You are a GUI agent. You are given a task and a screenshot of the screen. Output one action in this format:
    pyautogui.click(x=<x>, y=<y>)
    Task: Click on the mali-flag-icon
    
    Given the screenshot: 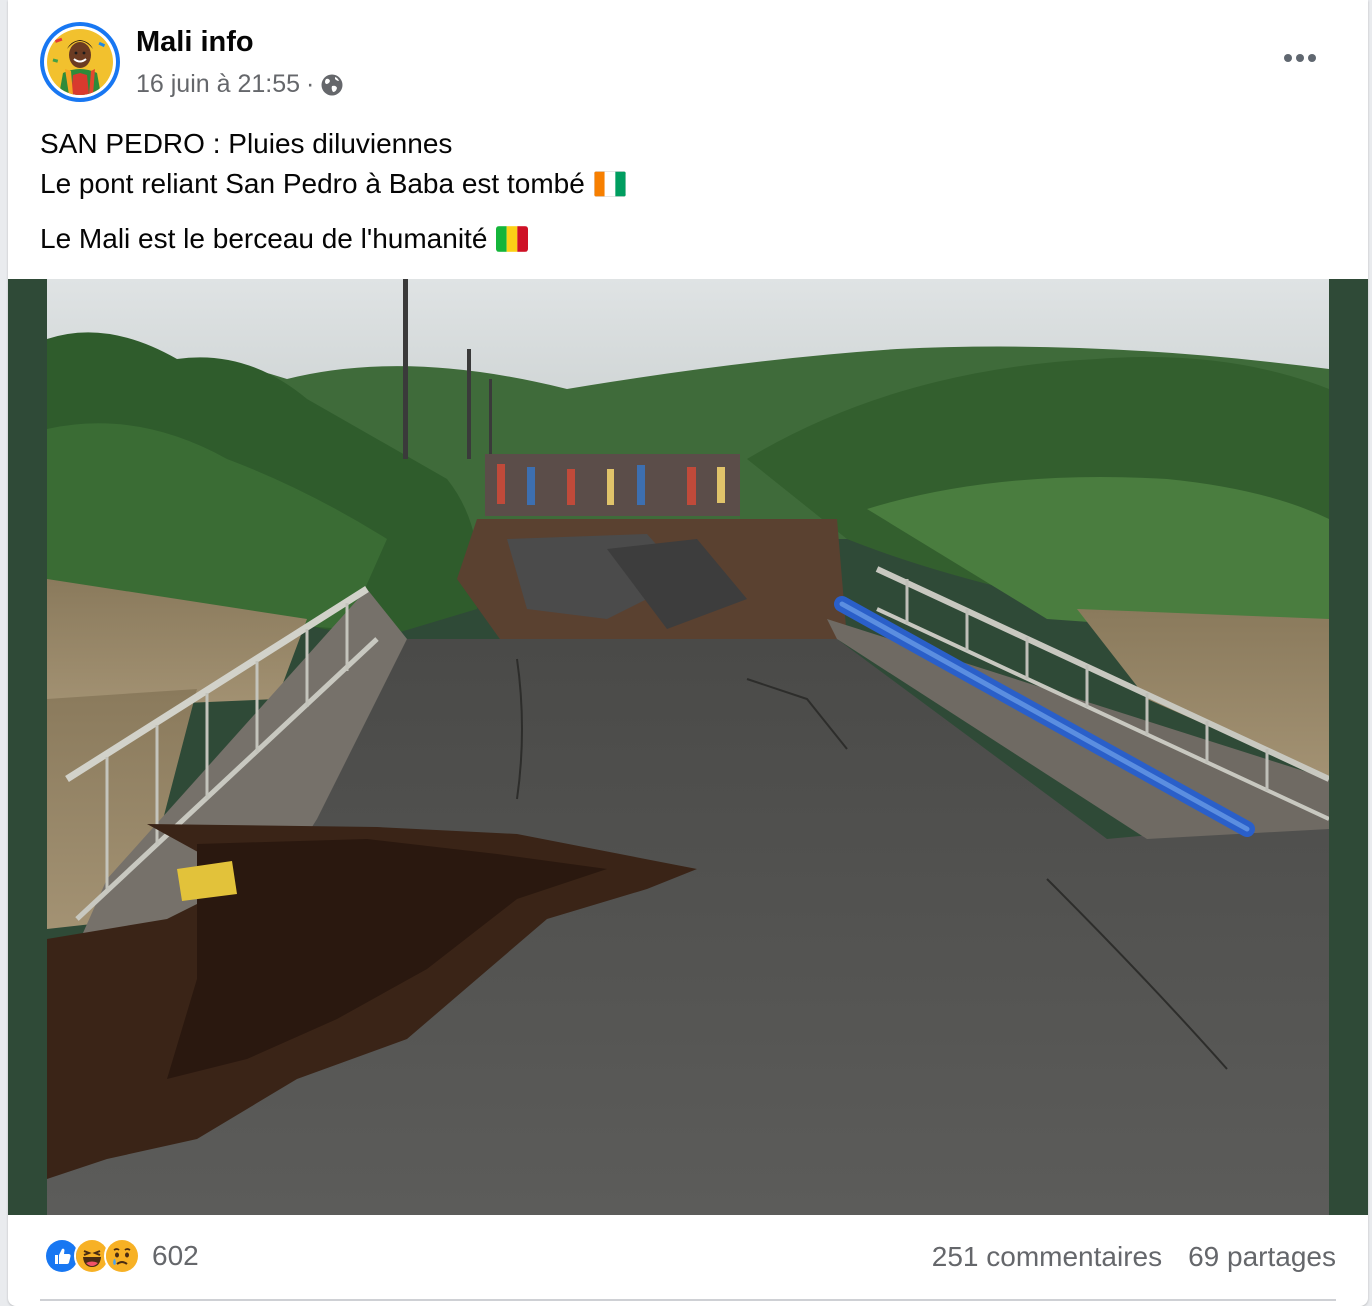 What is the action you would take?
    pyautogui.click(x=512, y=239)
    